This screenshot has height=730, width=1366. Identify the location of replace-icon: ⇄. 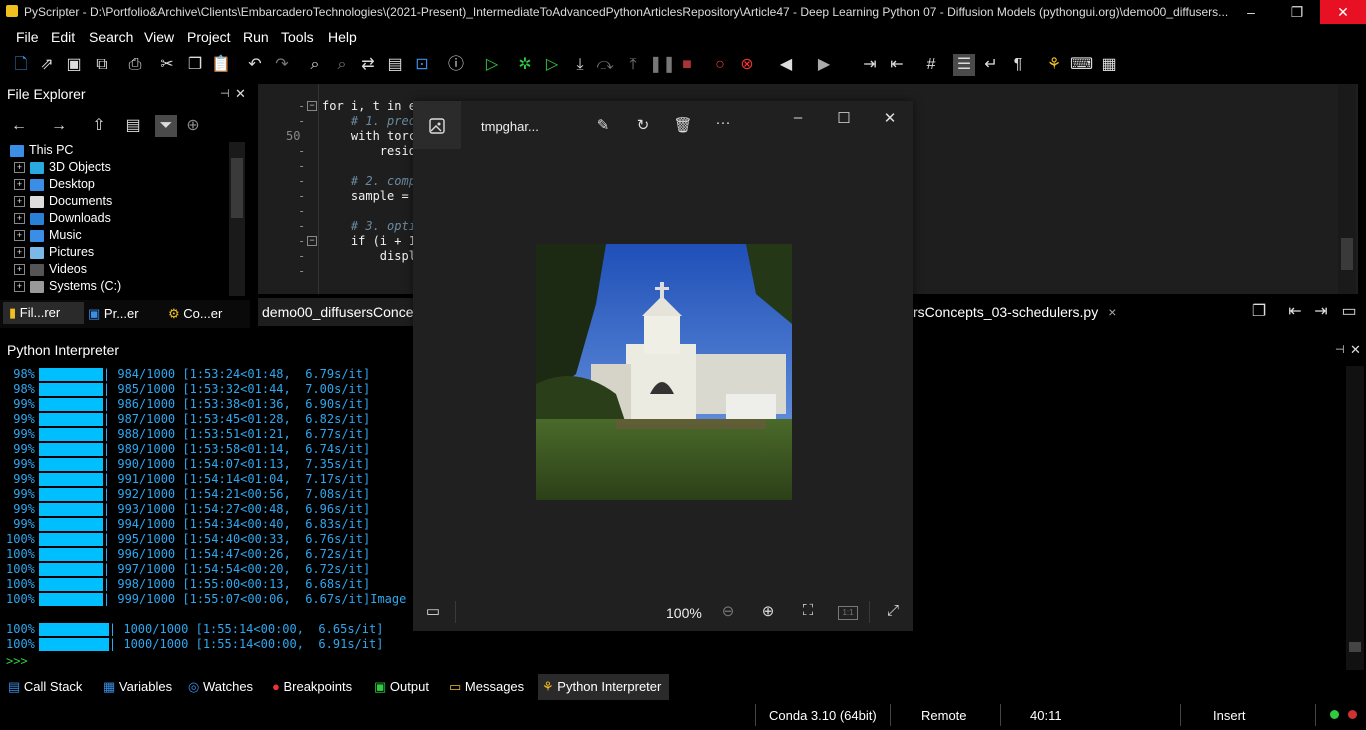
(368, 65).